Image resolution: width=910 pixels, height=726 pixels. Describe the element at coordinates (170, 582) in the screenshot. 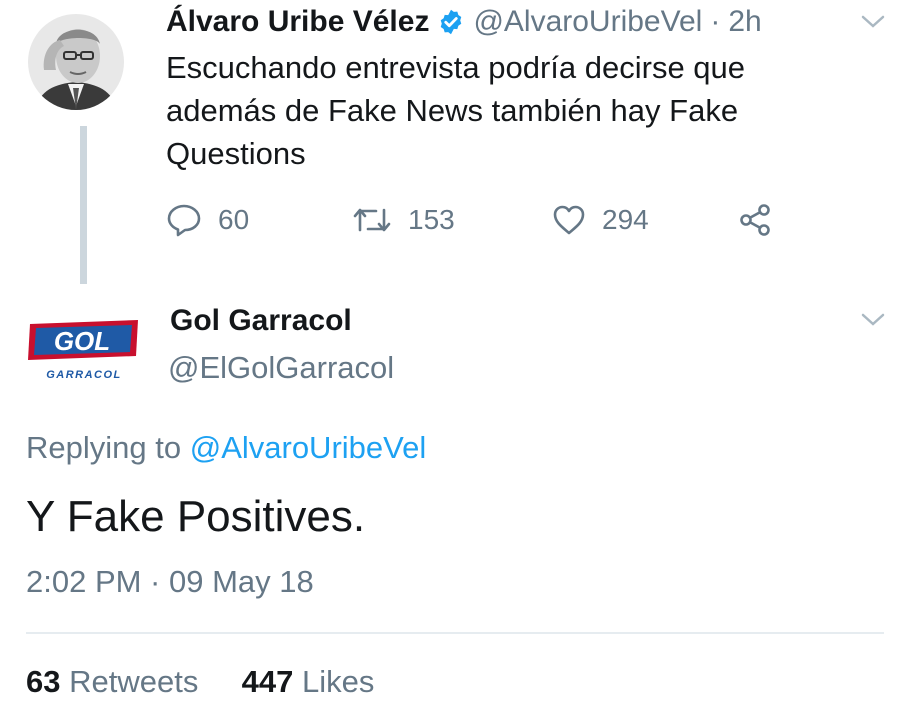

I see `tweet-timestamp: 2:02 PM · 09 May 18` at that location.